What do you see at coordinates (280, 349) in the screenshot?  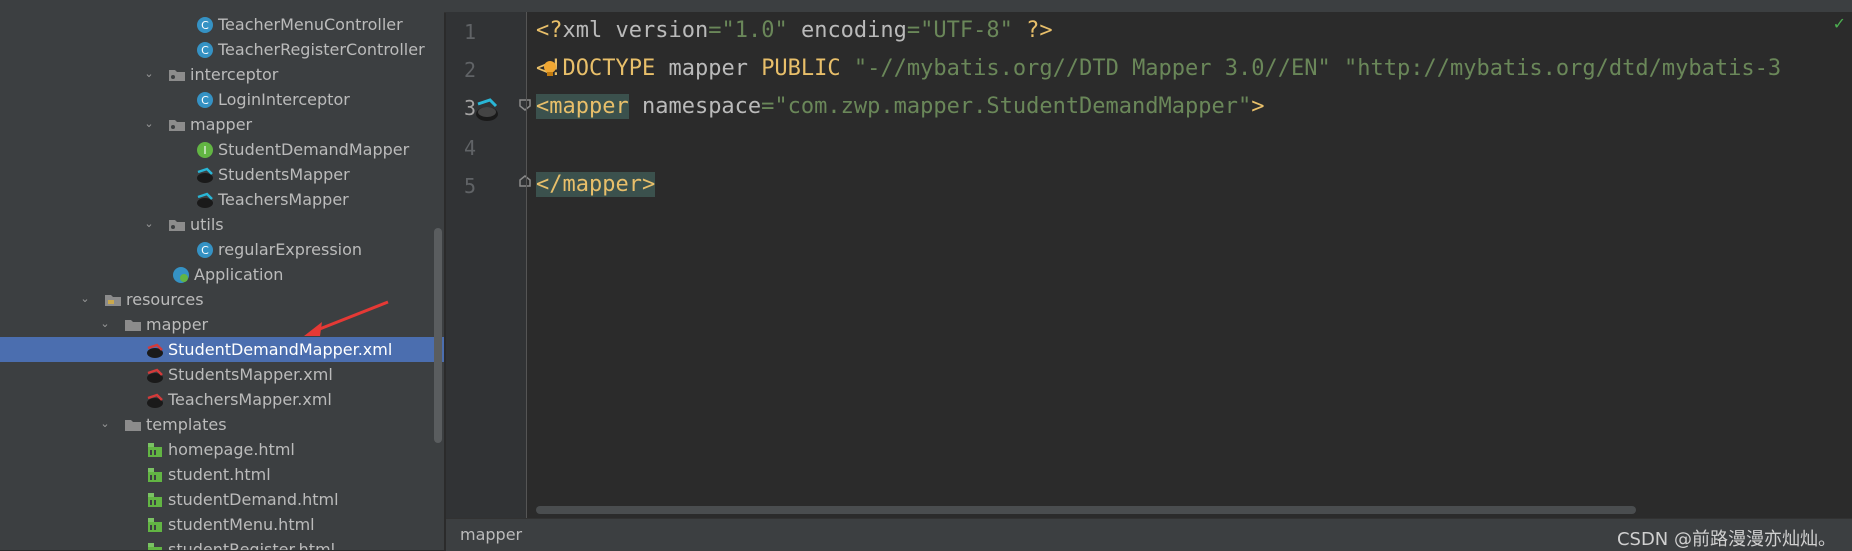 I see `tree-item-label: StudentDemandMapper.xml` at bounding box center [280, 349].